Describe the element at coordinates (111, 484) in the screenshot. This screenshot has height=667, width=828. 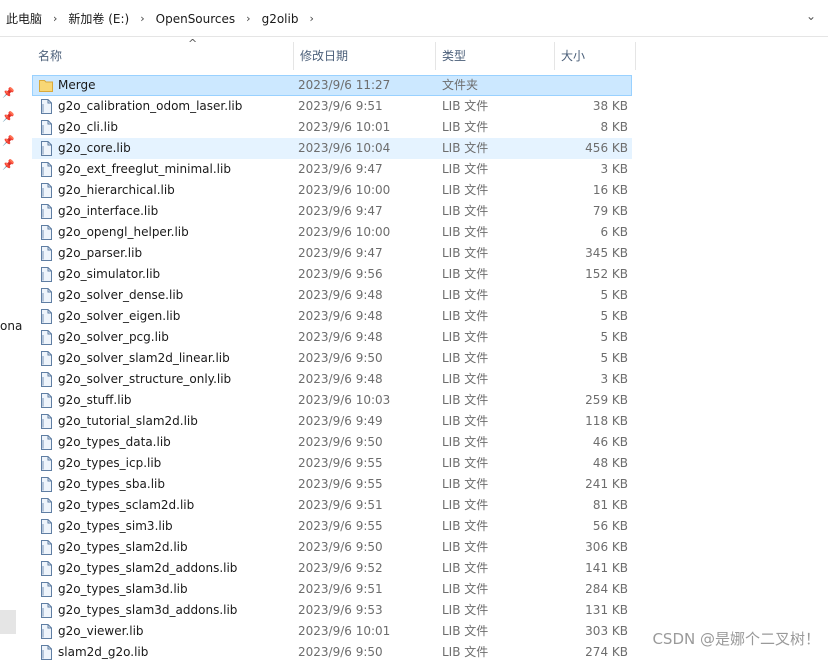
I see `file-name: g2o_types_sba.lib` at that location.